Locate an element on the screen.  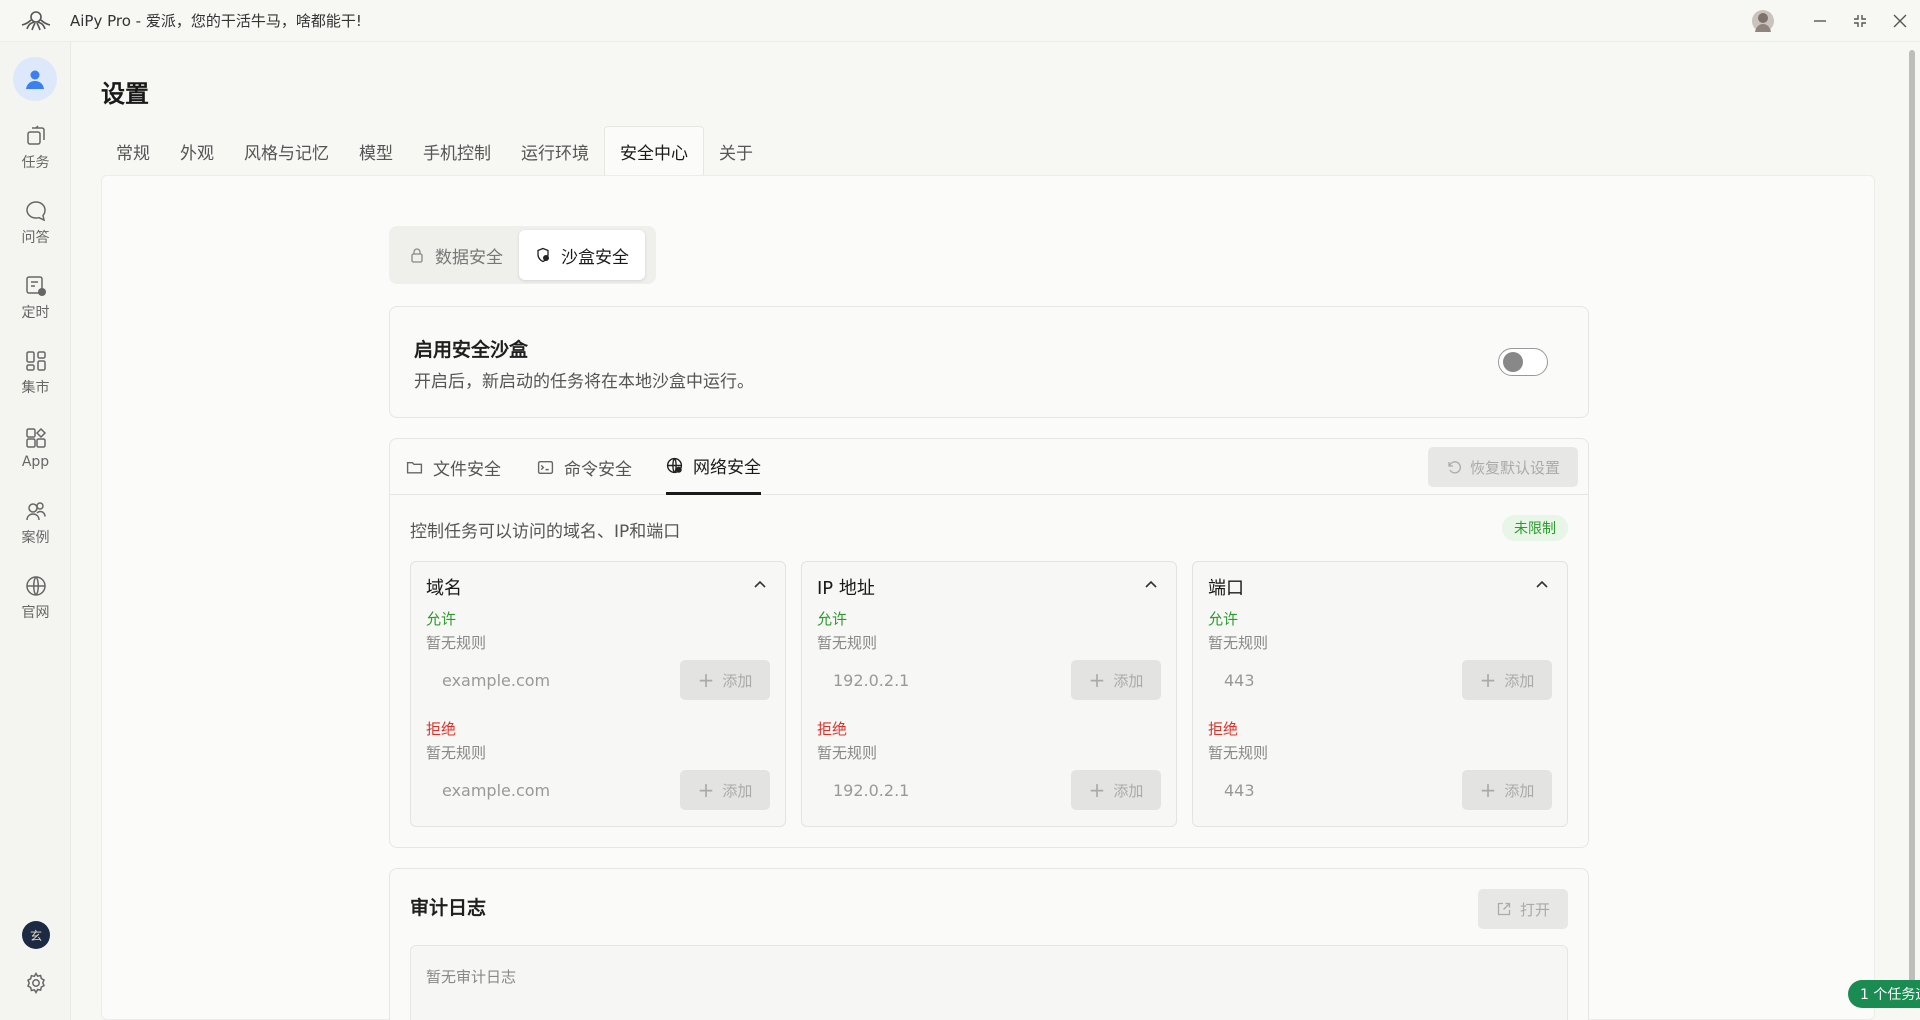
sidebar-item-schedule: 定时 is located at coordinates (35, 298).